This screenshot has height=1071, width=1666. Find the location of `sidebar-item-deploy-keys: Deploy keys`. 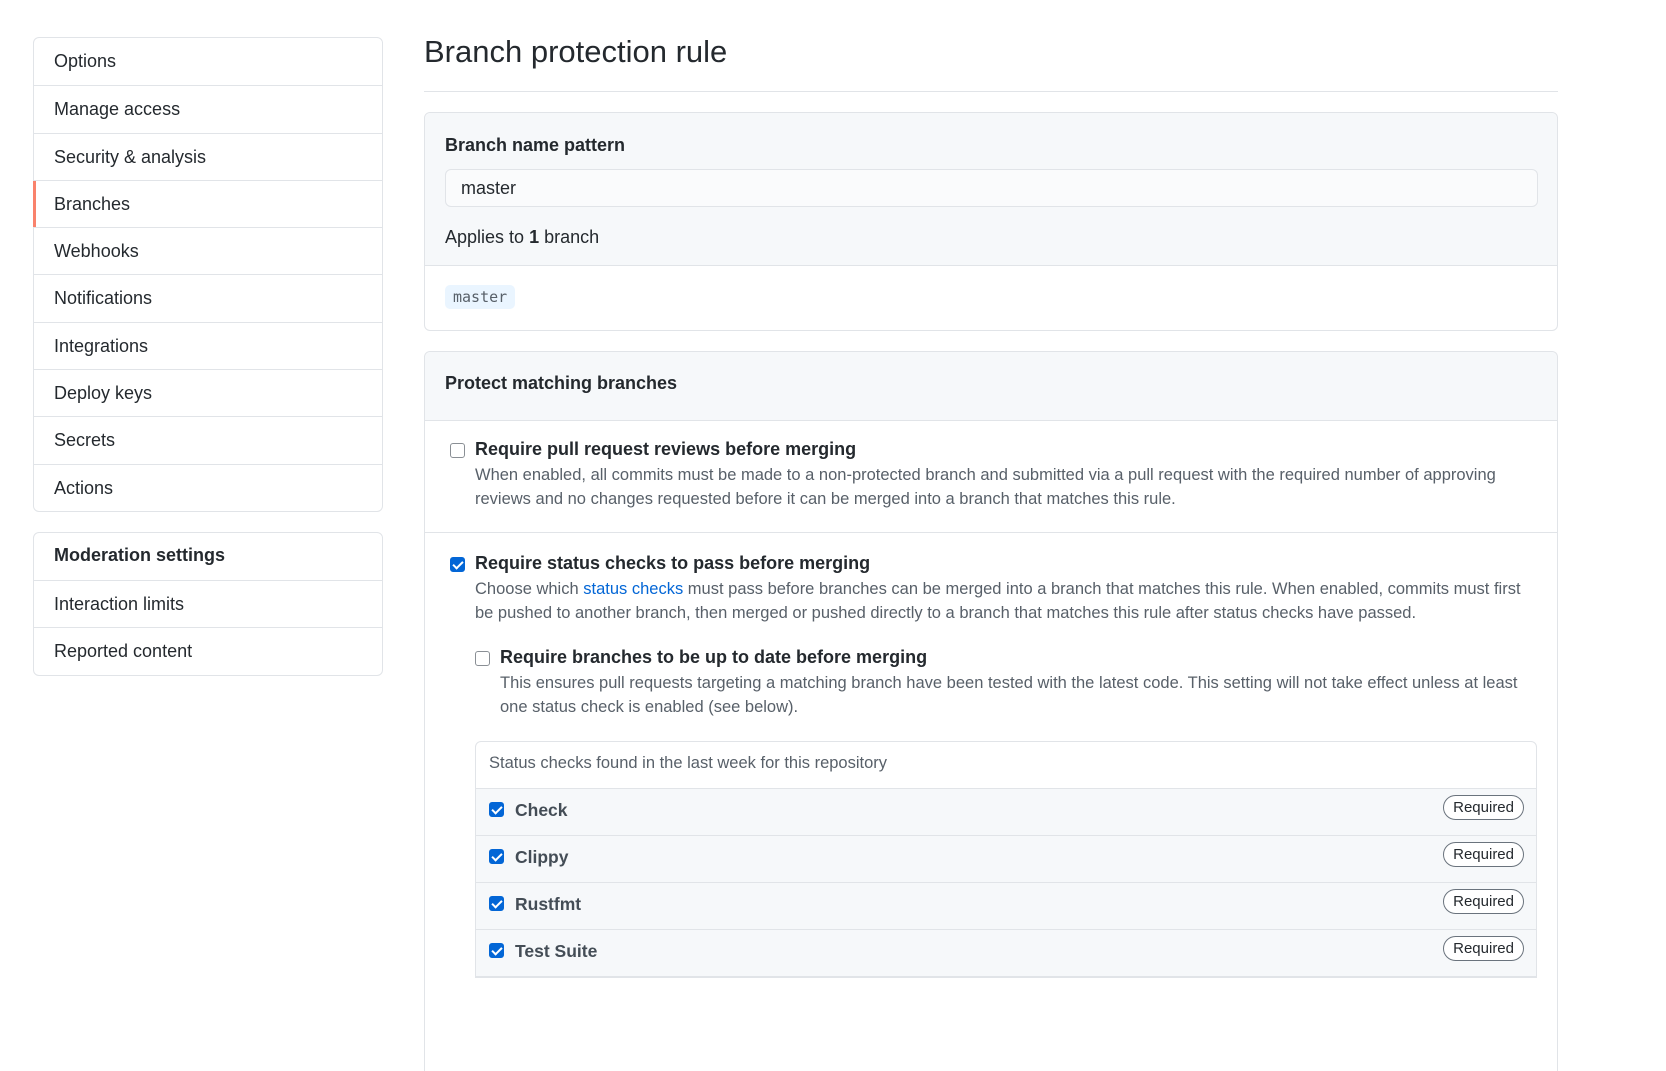

sidebar-item-deploy-keys: Deploy keys is located at coordinates (208, 392).